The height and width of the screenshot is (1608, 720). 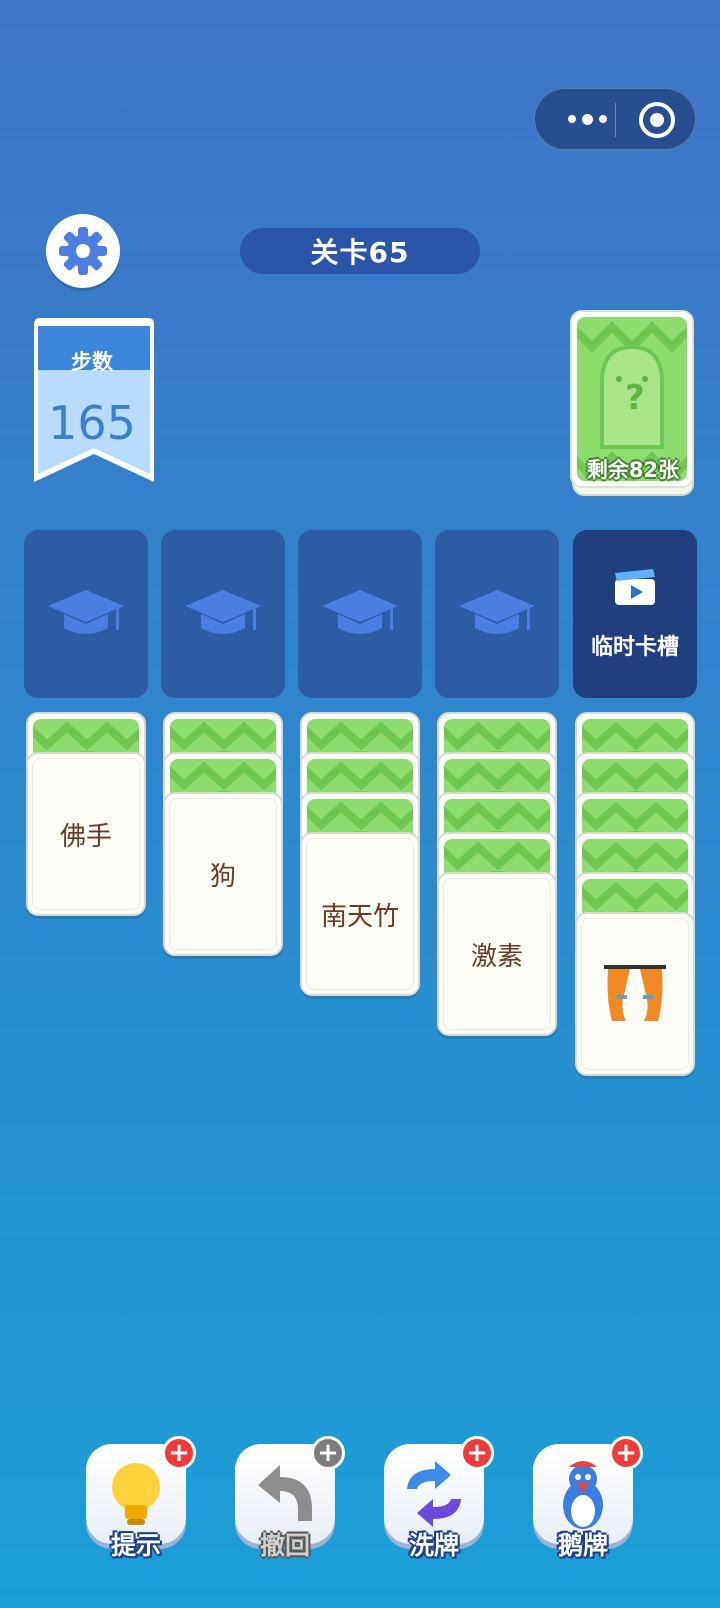 I want to click on hint-label: 提示, so click(x=135, y=1545).